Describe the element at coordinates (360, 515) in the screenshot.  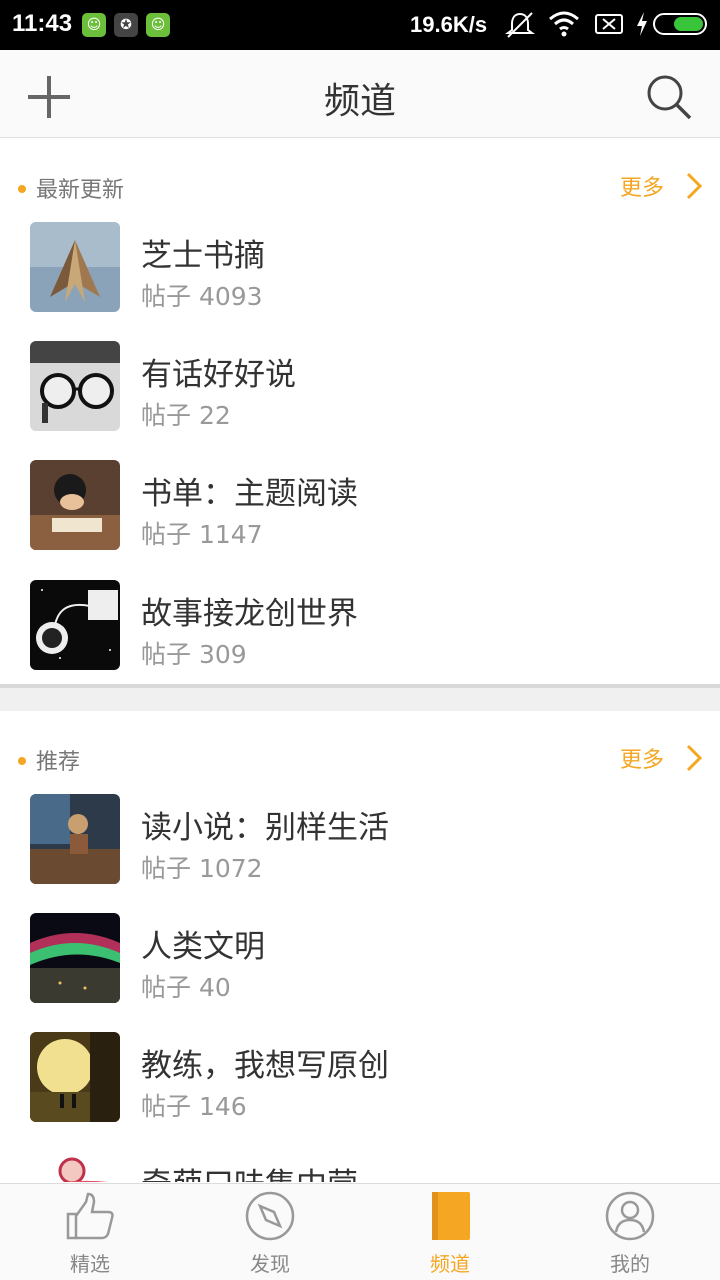
I see `channel-item: 书单：主题阅读 帖子 1147` at that location.